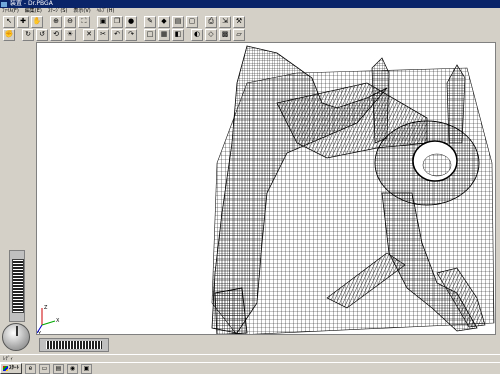  I want to click on shade-icon: ◐, so click(197, 34).